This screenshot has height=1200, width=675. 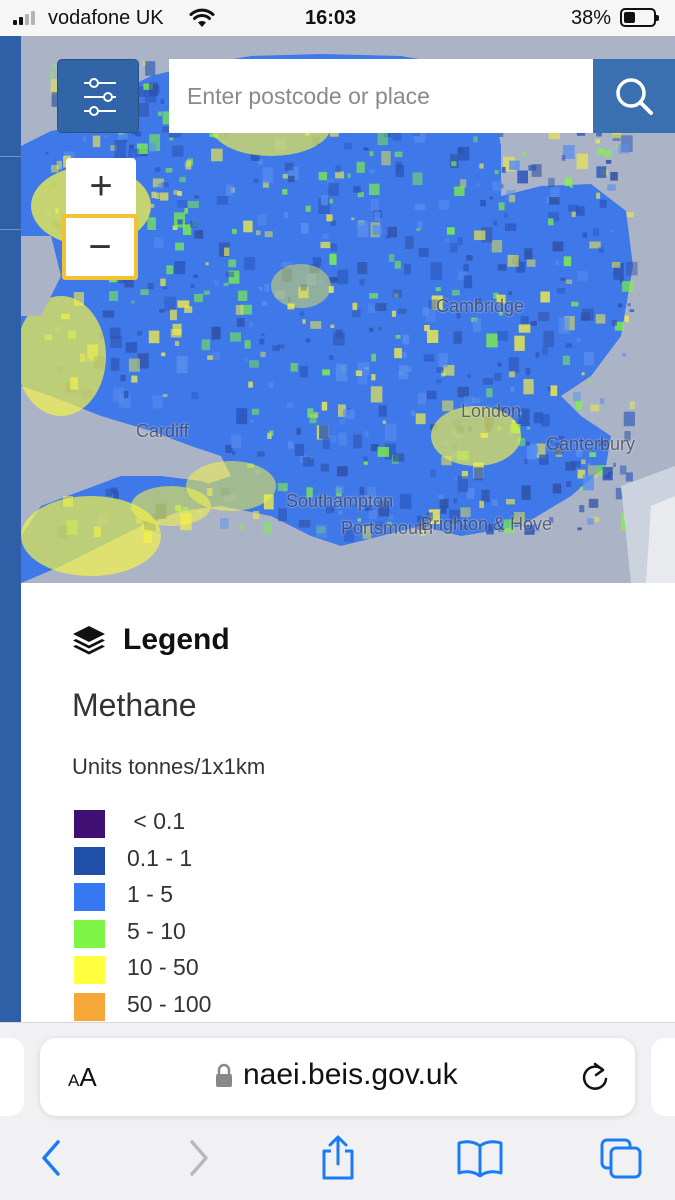 What do you see at coordinates (202, 17) in the screenshot?
I see `wifi-icon` at bounding box center [202, 17].